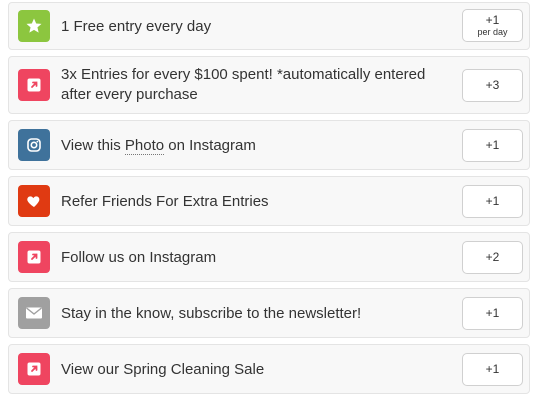 The height and width of the screenshot is (400, 540). I want to click on points-value: +3, so click(492, 85).